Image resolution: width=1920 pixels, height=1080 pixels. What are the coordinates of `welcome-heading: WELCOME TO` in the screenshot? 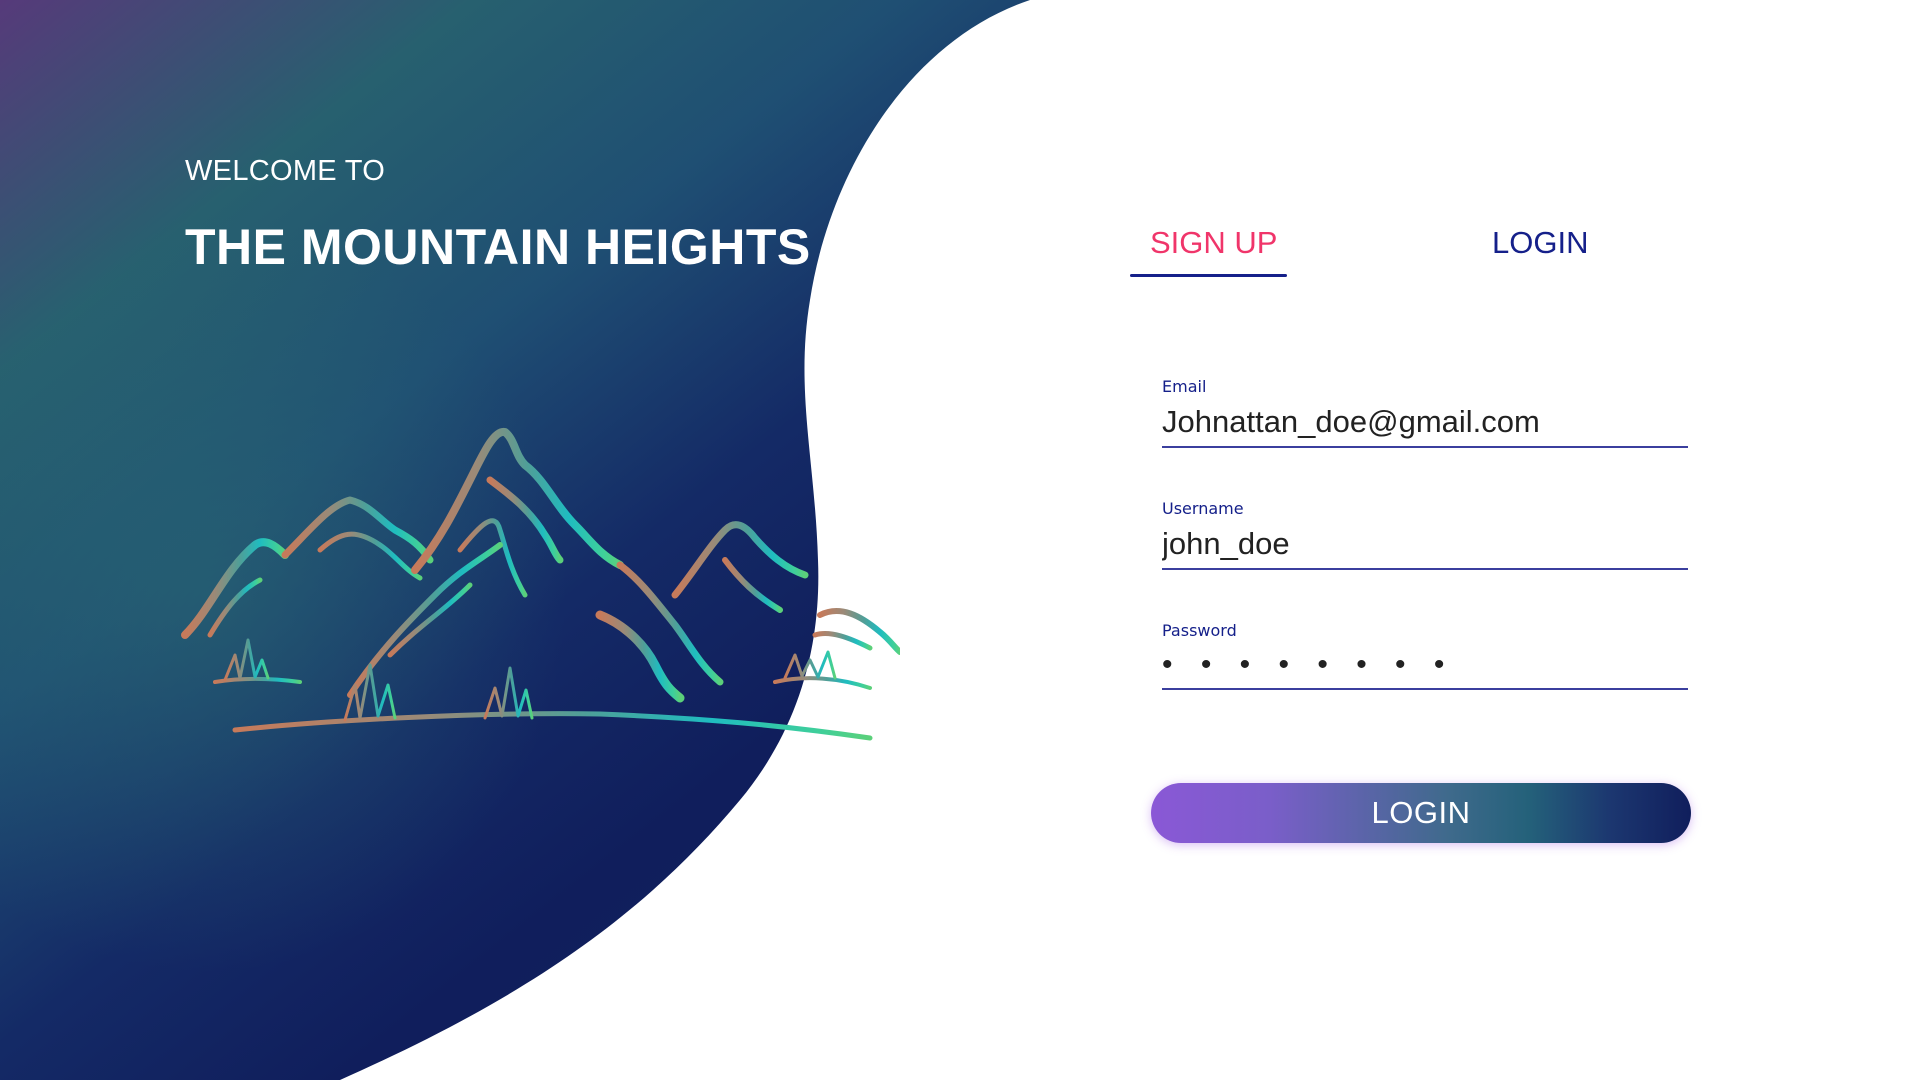 It's located at (285, 171).